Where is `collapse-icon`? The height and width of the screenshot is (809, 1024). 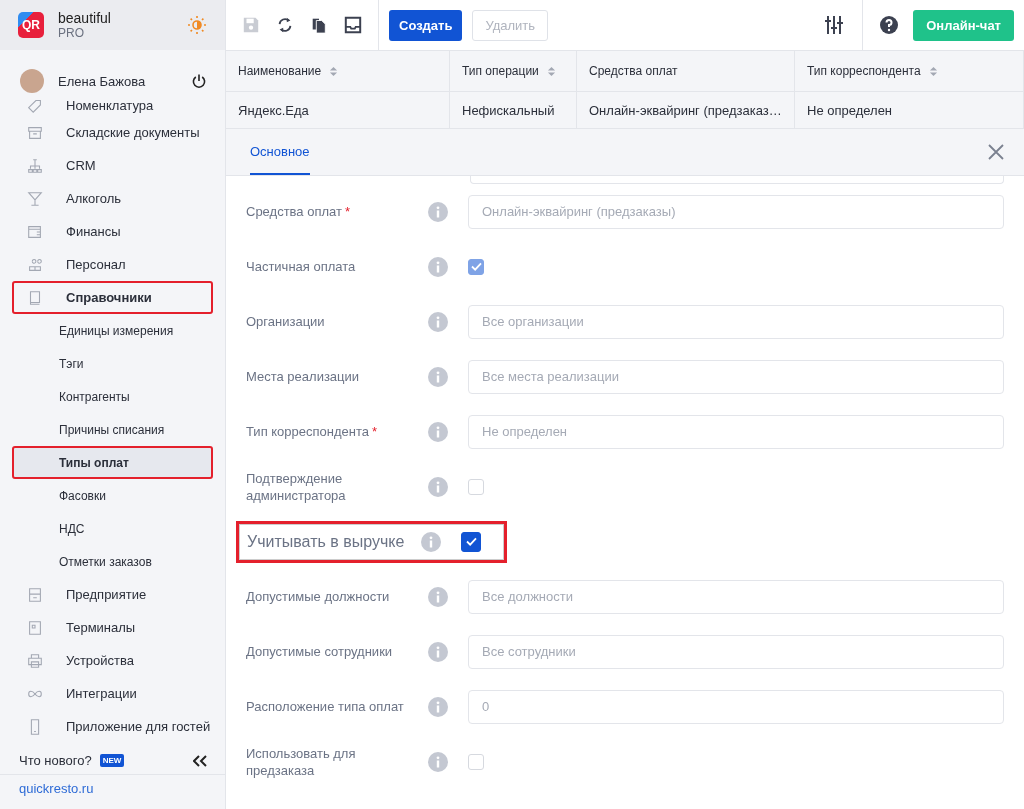
collapse-icon is located at coordinates (200, 760).